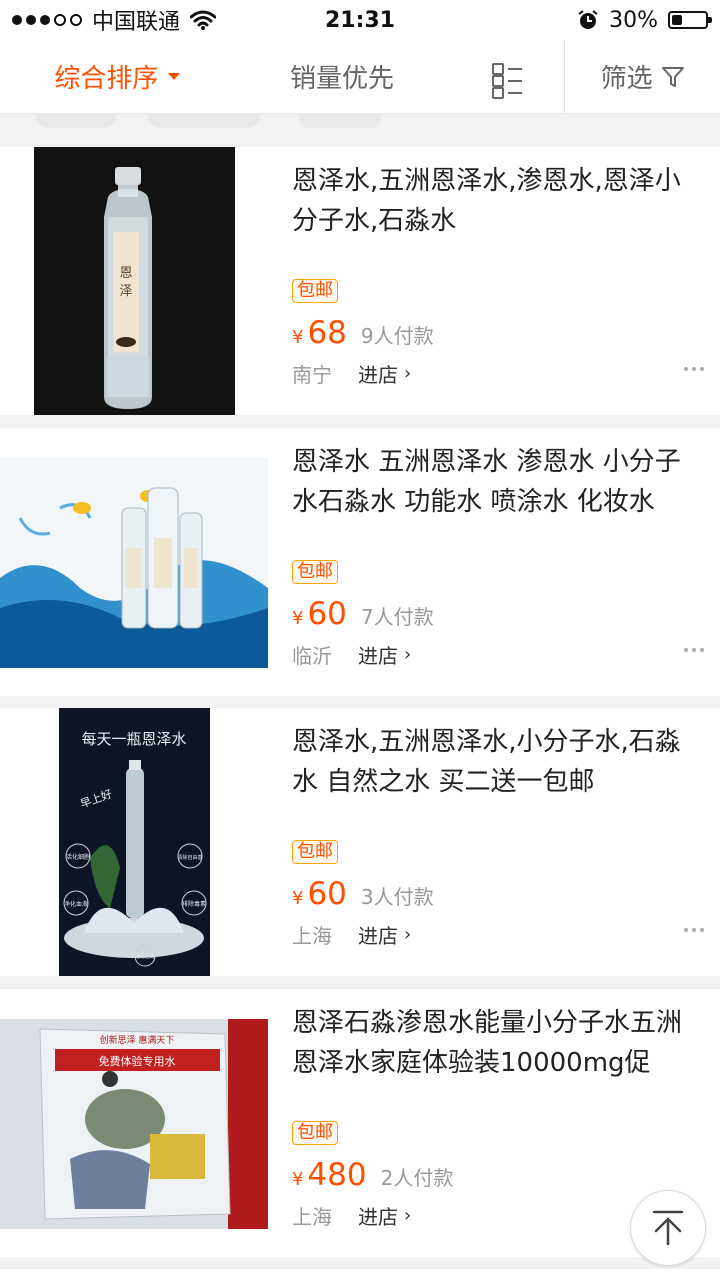 The height and width of the screenshot is (1281, 720). Describe the element at coordinates (327, 333) in the screenshot. I see `product-price: 68` at that location.